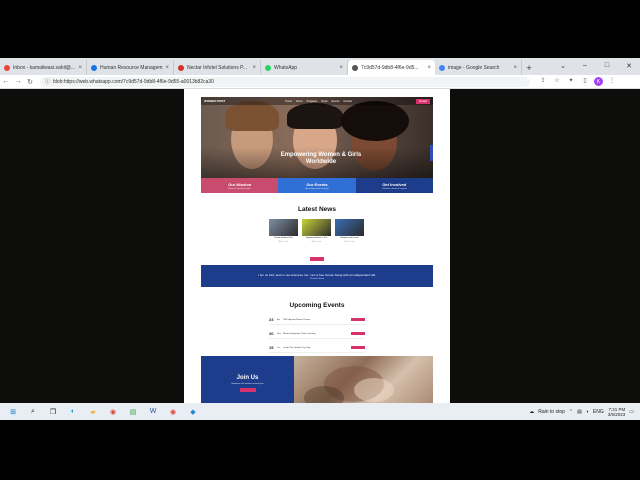 Image resolution: width=640 pixels, height=480 pixels. I want to click on feature-card-title: Get Involved, so click(394, 184).